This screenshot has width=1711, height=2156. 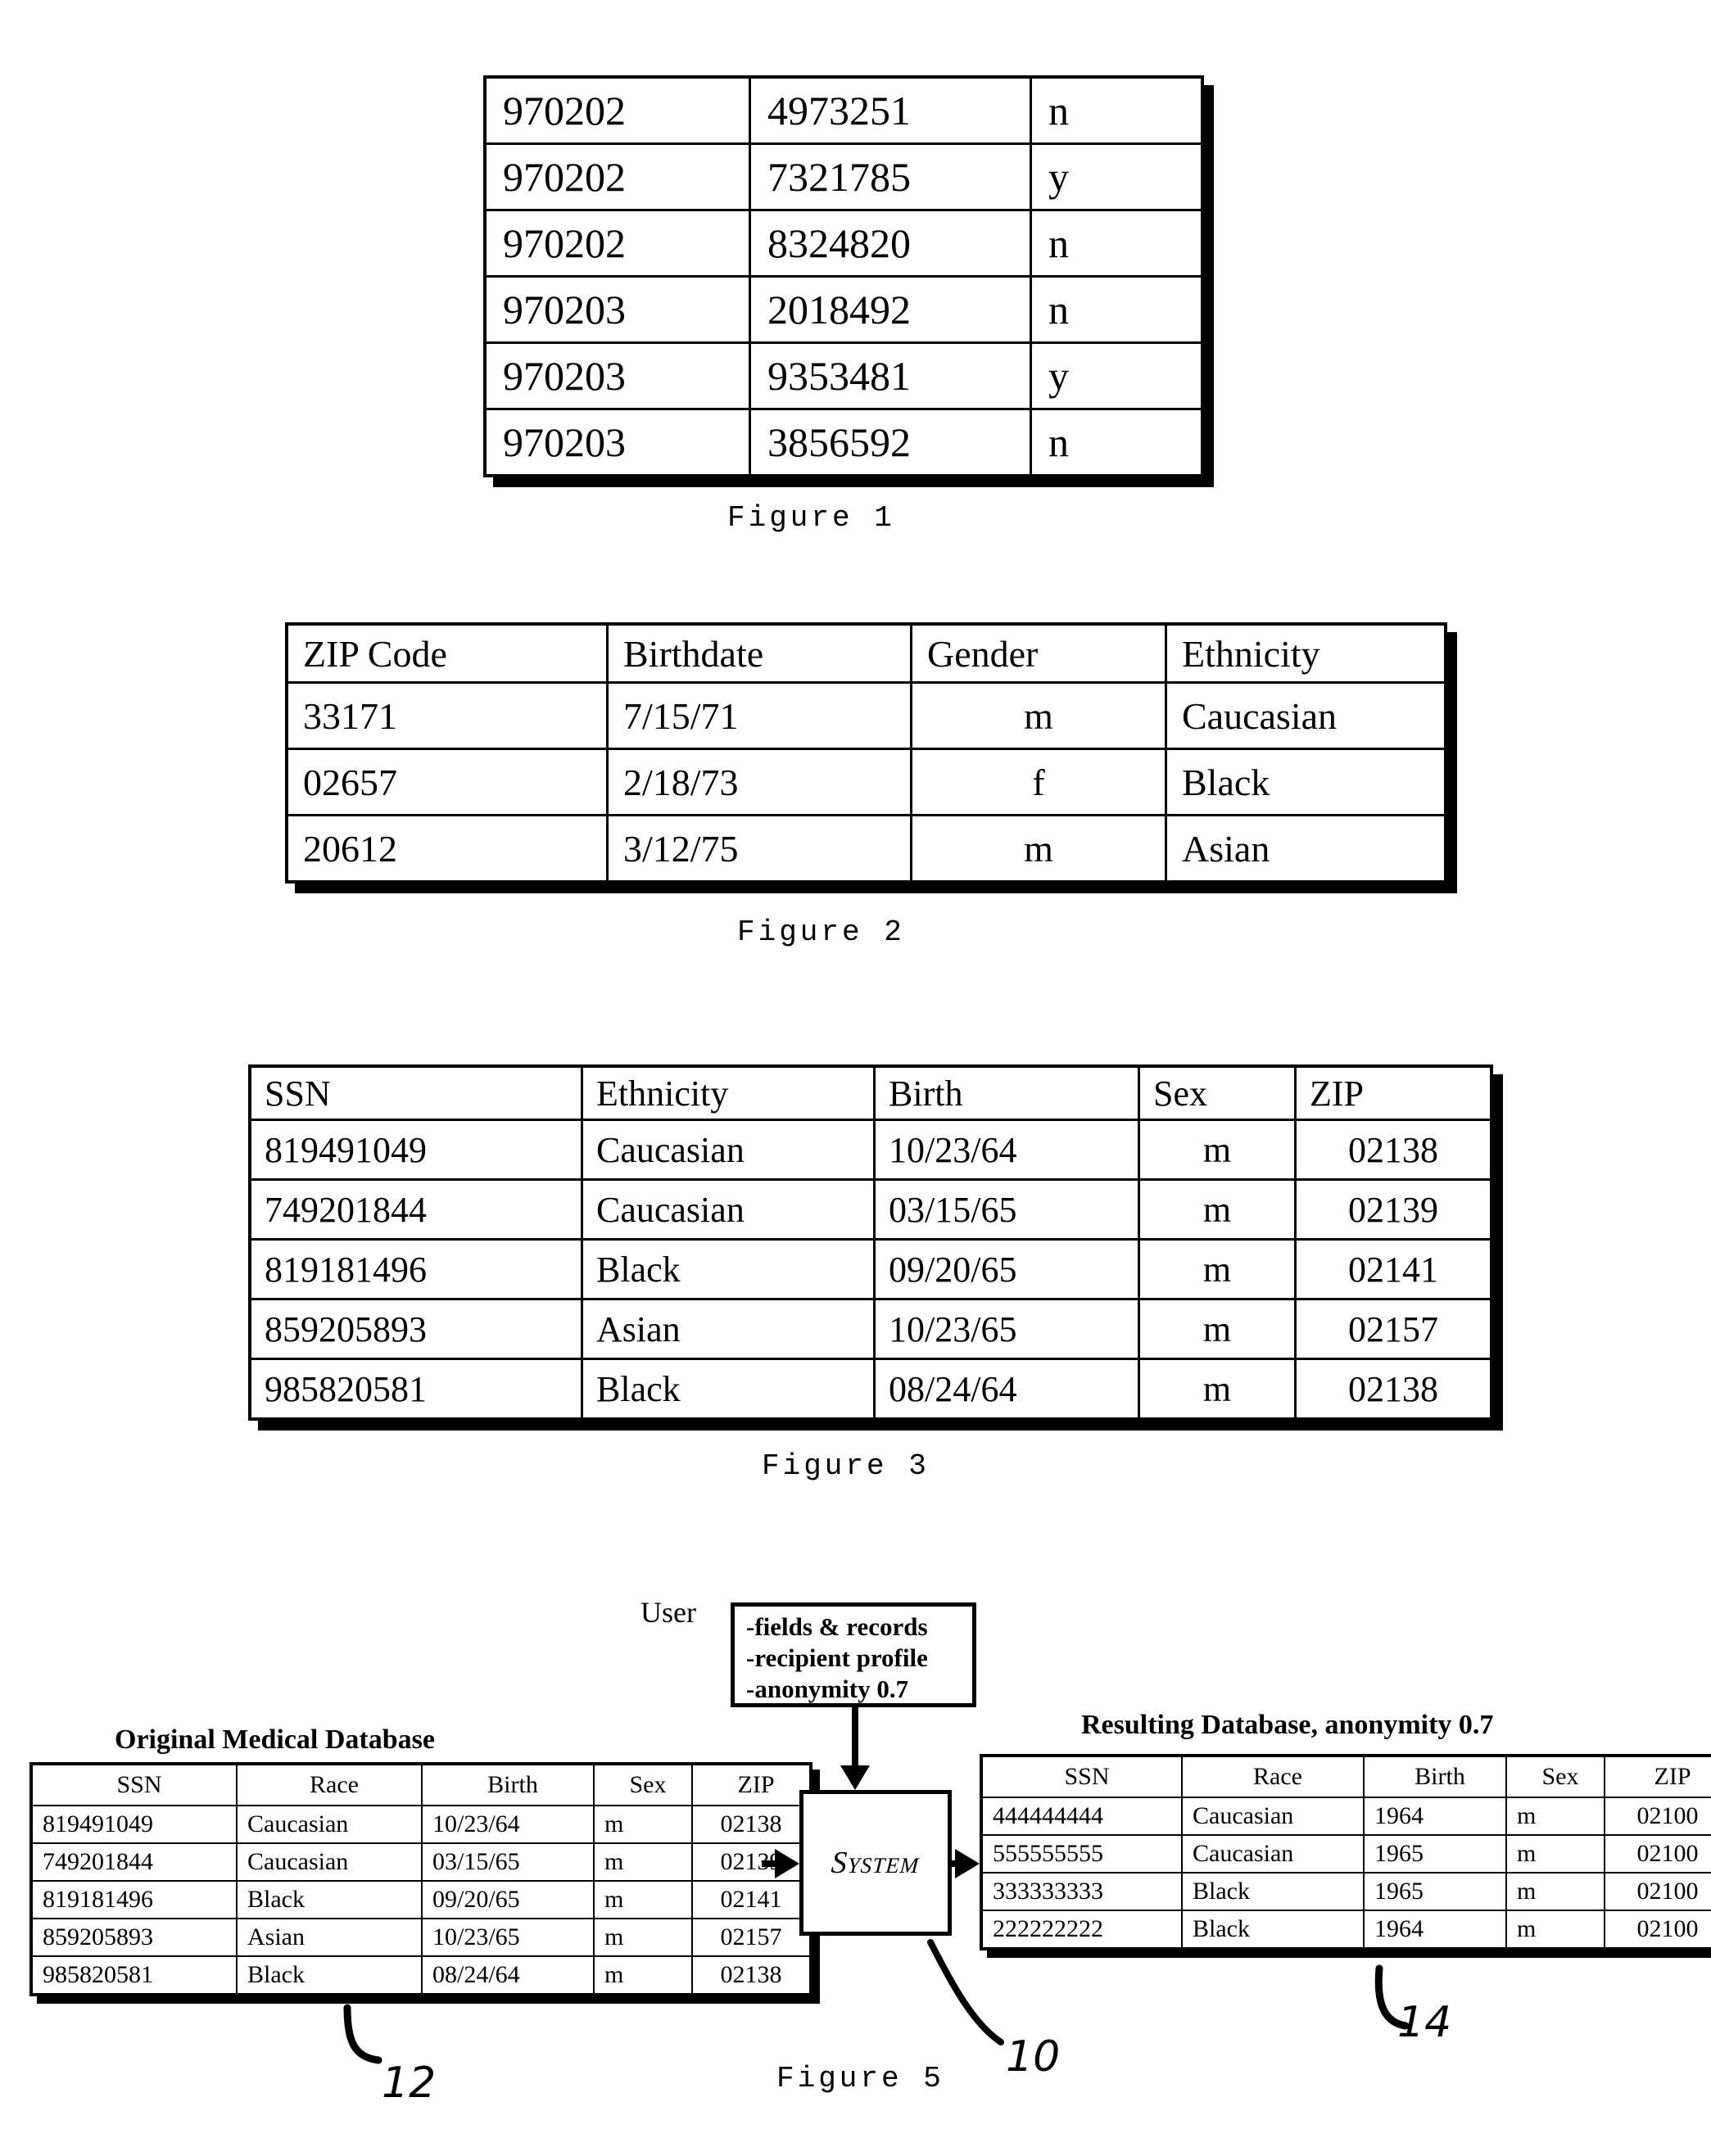 What do you see at coordinates (870, 1389) in the screenshot?
I see `table-row: 985820581 Black 08/24/64 m 02138` at bounding box center [870, 1389].